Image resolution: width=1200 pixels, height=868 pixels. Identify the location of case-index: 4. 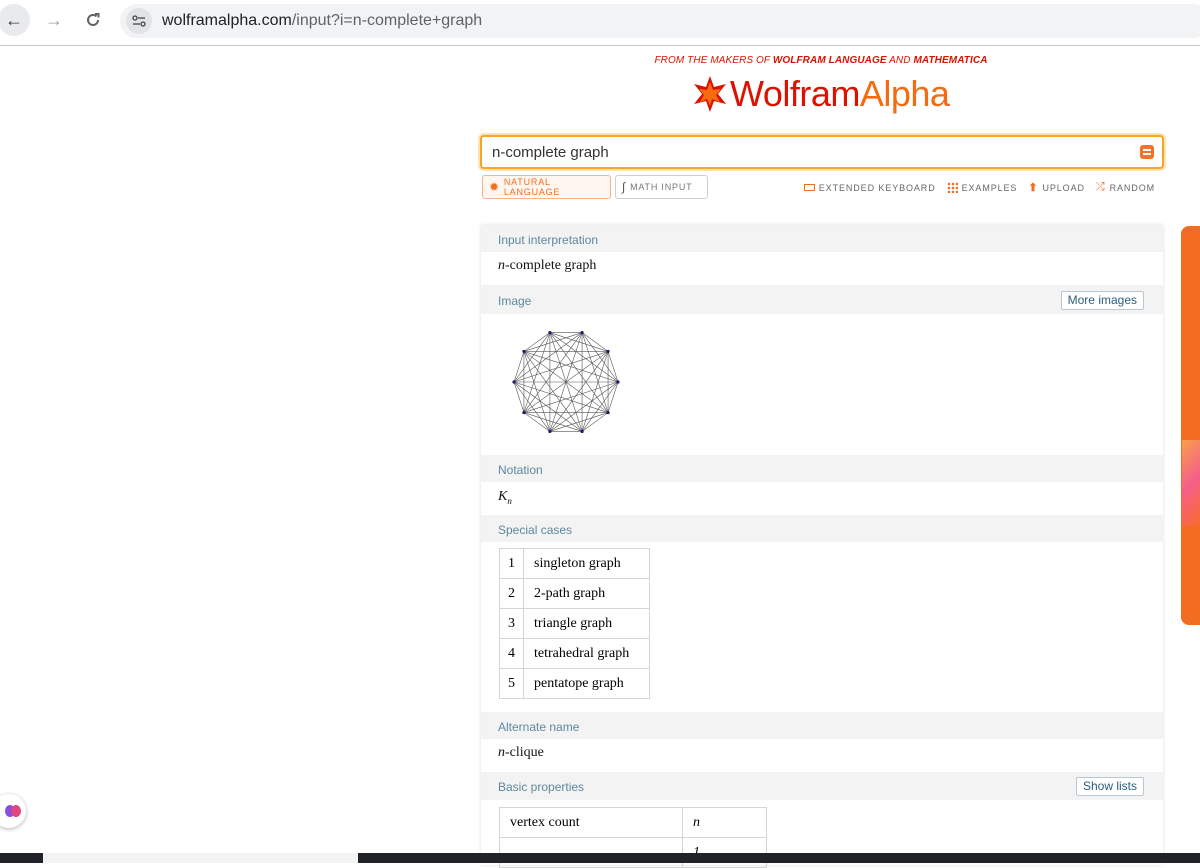
(511, 653).